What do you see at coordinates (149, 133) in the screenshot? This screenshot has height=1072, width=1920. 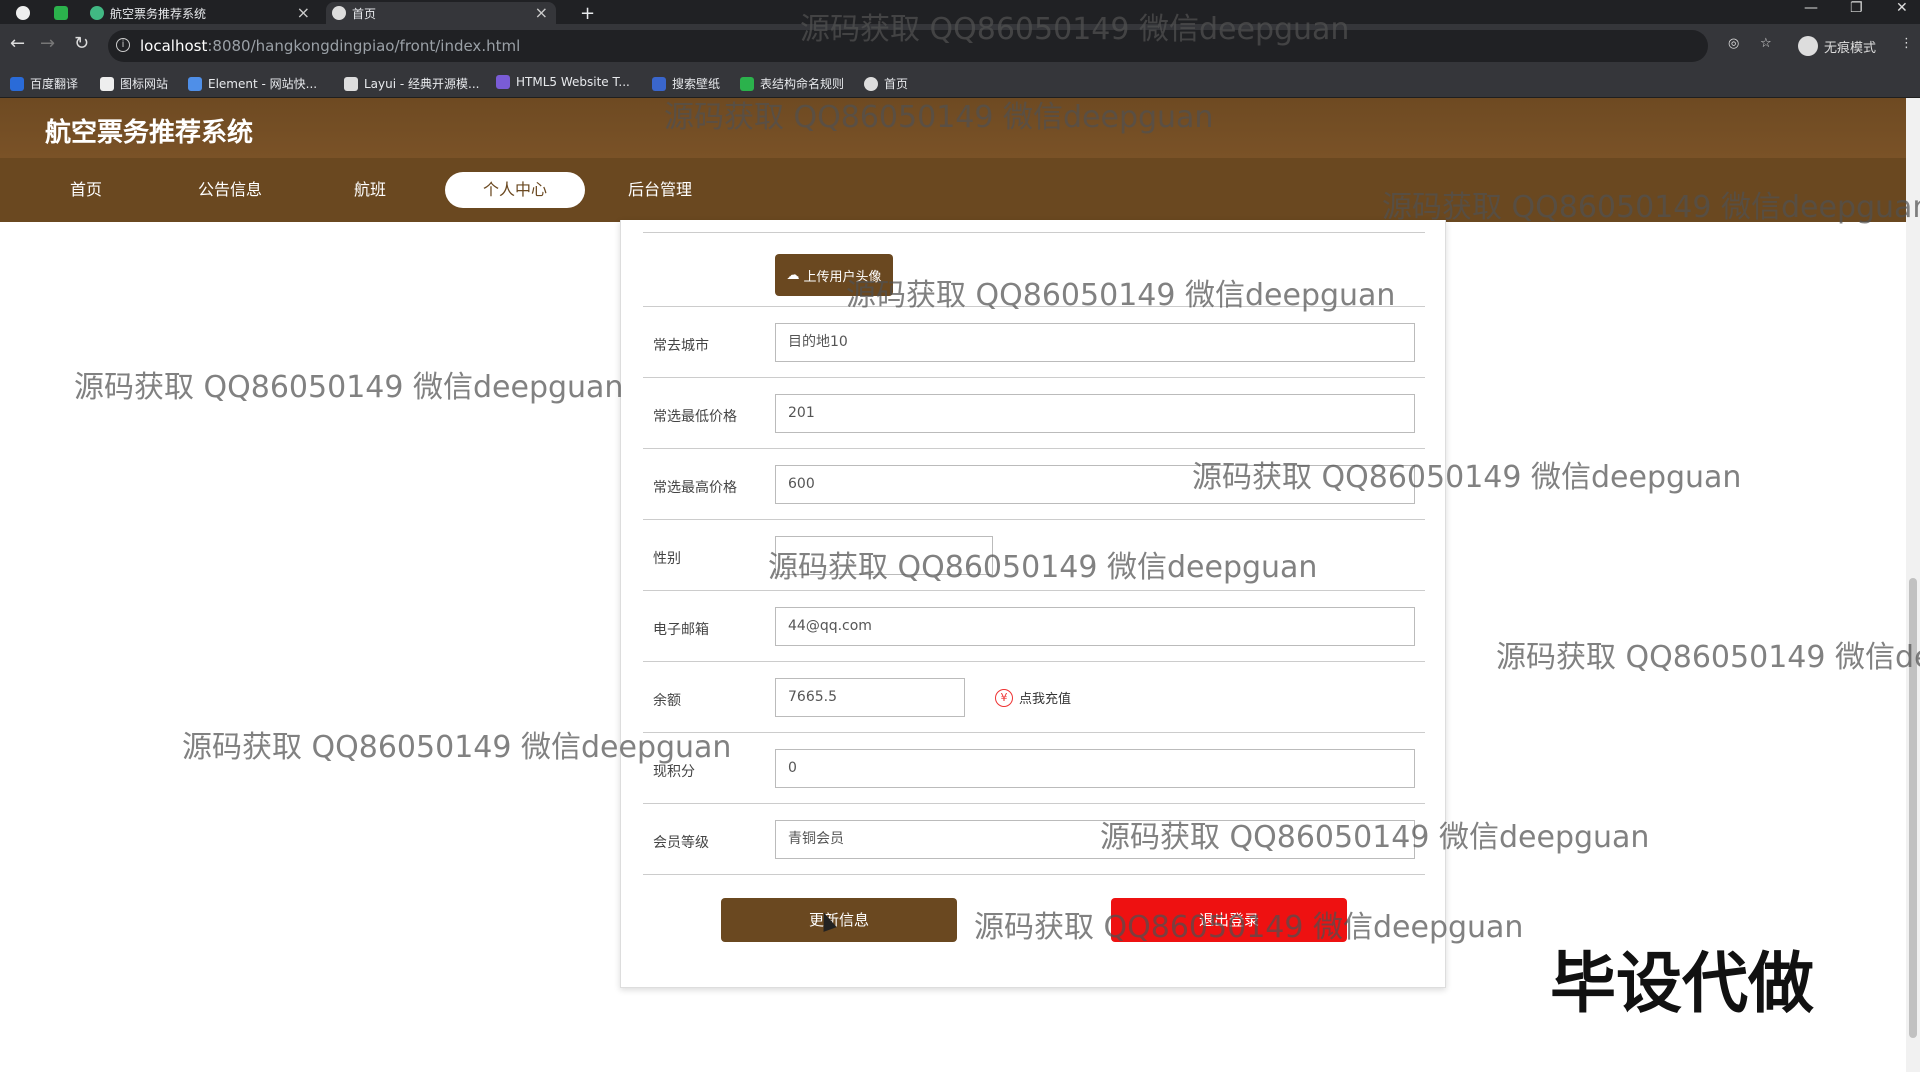 I see `site-title: 航空票务推荐系统` at bounding box center [149, 133].